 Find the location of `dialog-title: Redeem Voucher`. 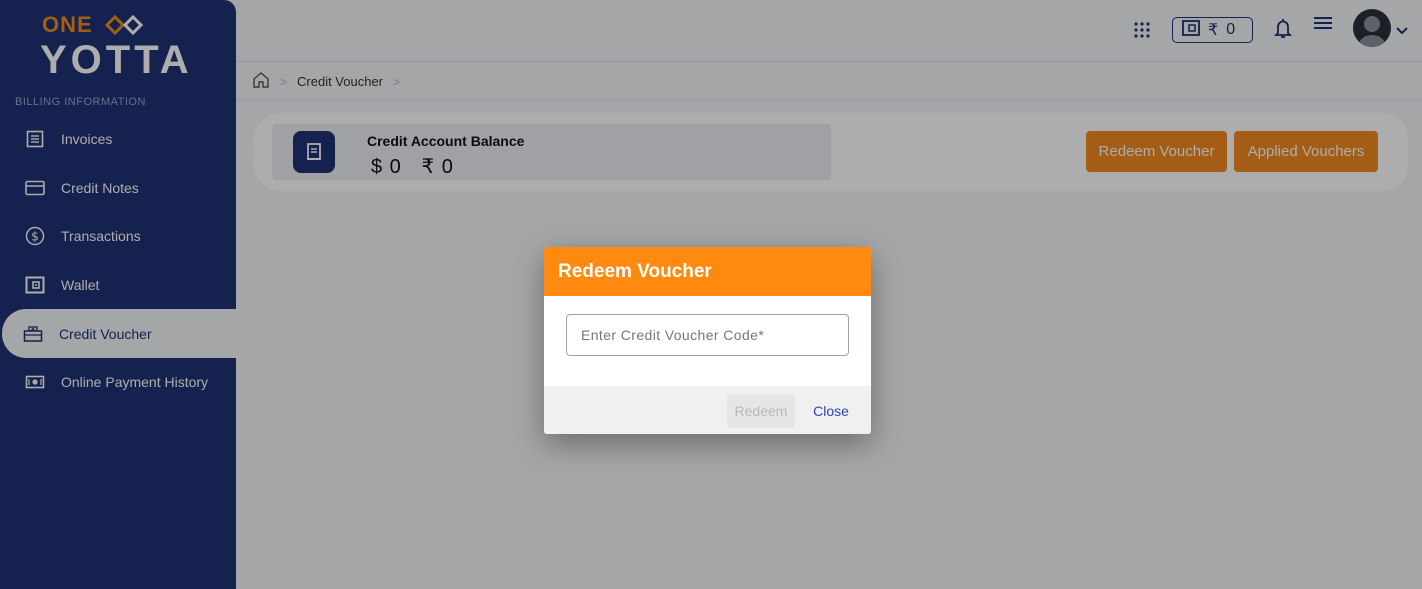

dialog-title: Redeem Voucher is located at coordinates (707, 271).